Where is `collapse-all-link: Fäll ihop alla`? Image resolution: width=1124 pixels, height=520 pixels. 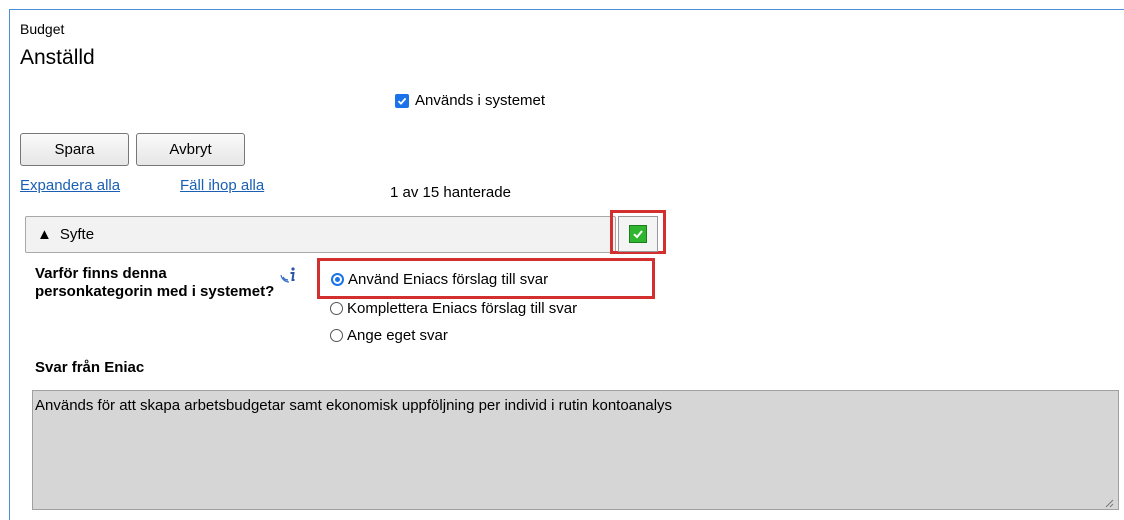
collapse-all-link: Fäll ihop alla is located at coordinates (222, 185).